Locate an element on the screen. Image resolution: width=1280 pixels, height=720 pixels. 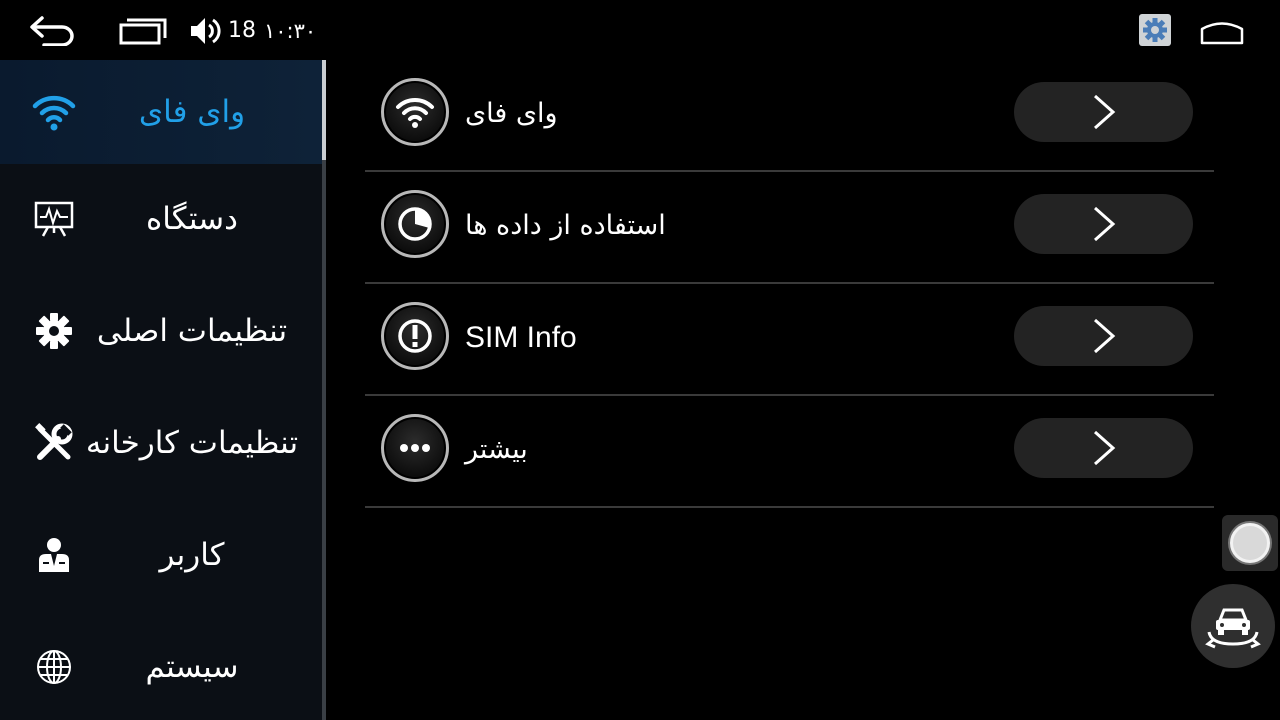
sidebar-item-main-settings: تنظیمات اصلی is located at coordinates (161, 331).